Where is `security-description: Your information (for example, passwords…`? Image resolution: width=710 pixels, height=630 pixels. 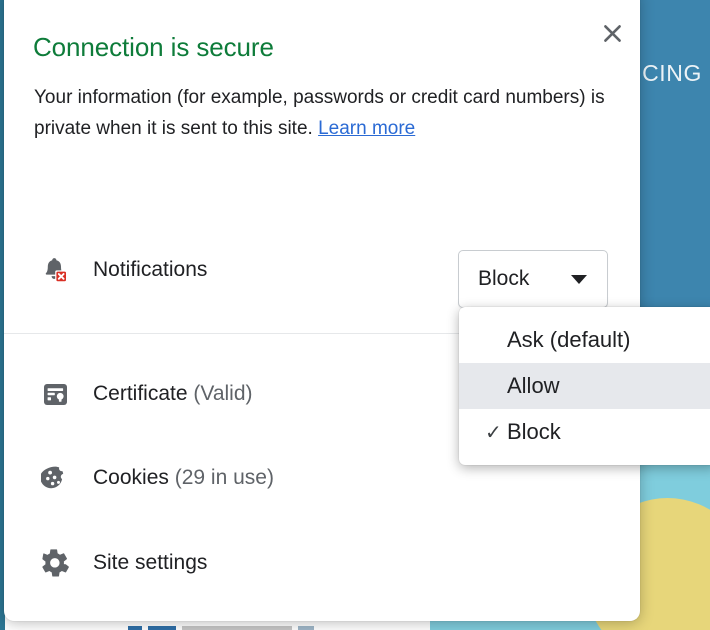 security-description: Your information (for example, passwords… is located at coordinates (324, 113).